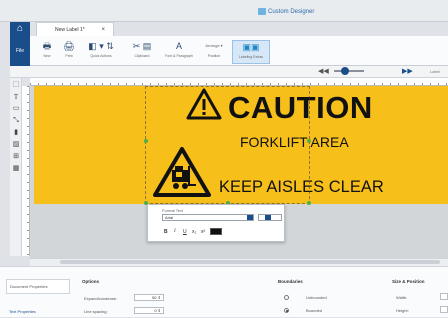 The width and height of the screenshot is (448, 318). Describe the element at coordinates (185, 232) in the screenshot. I see `underline-button: U` at that location.